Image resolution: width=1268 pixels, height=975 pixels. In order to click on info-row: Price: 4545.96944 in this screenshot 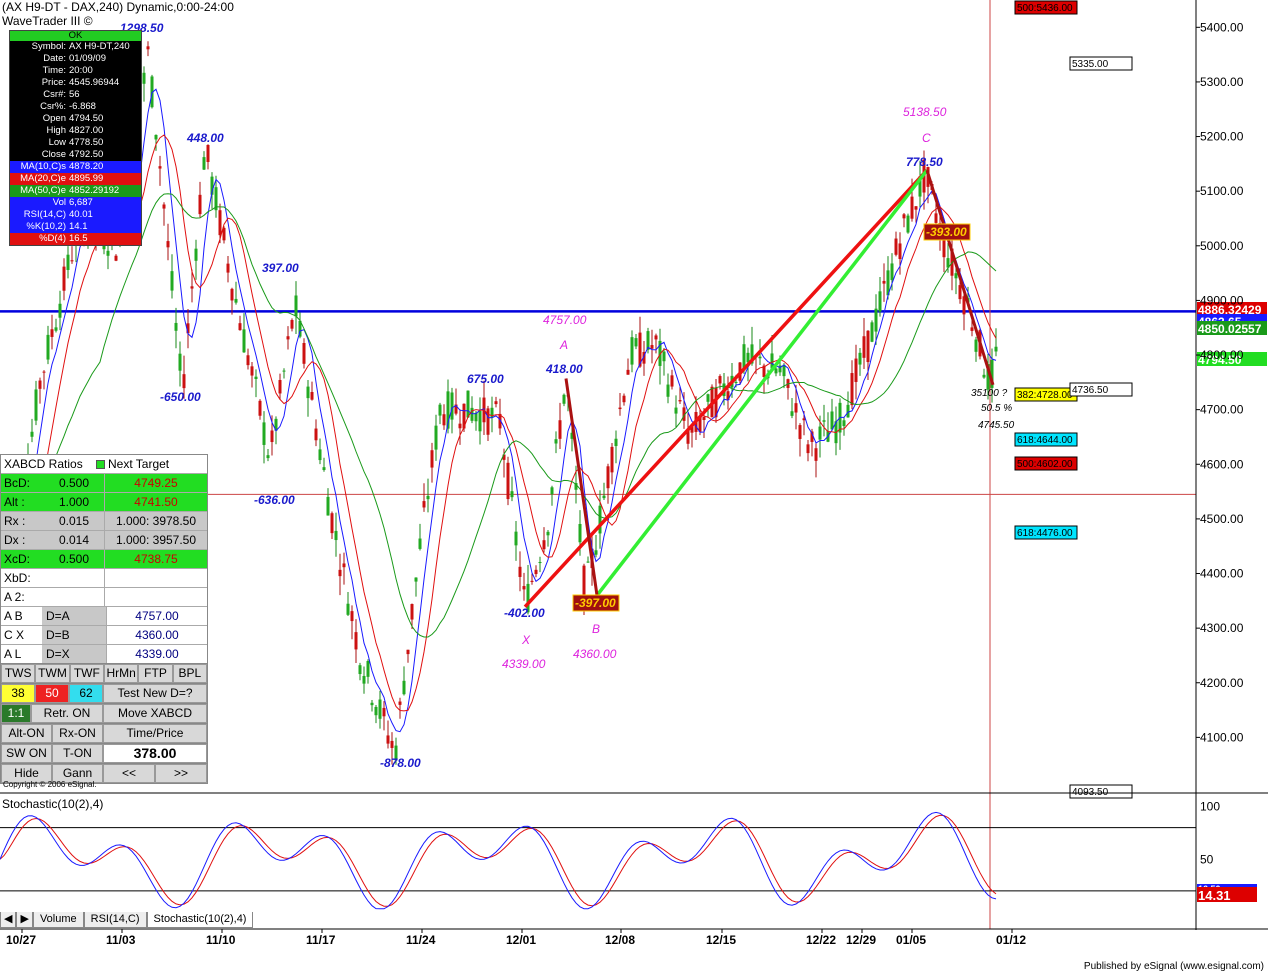, I will do `click(75, 83)`.